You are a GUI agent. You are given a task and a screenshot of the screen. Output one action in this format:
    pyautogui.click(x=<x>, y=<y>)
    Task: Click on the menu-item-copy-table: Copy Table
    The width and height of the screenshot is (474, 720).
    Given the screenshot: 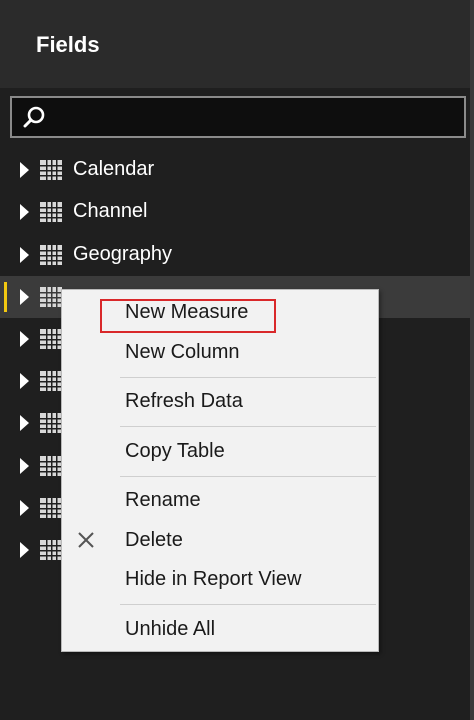 What is the action you would take?
    pyautogui.click(x=220, y=451)
    